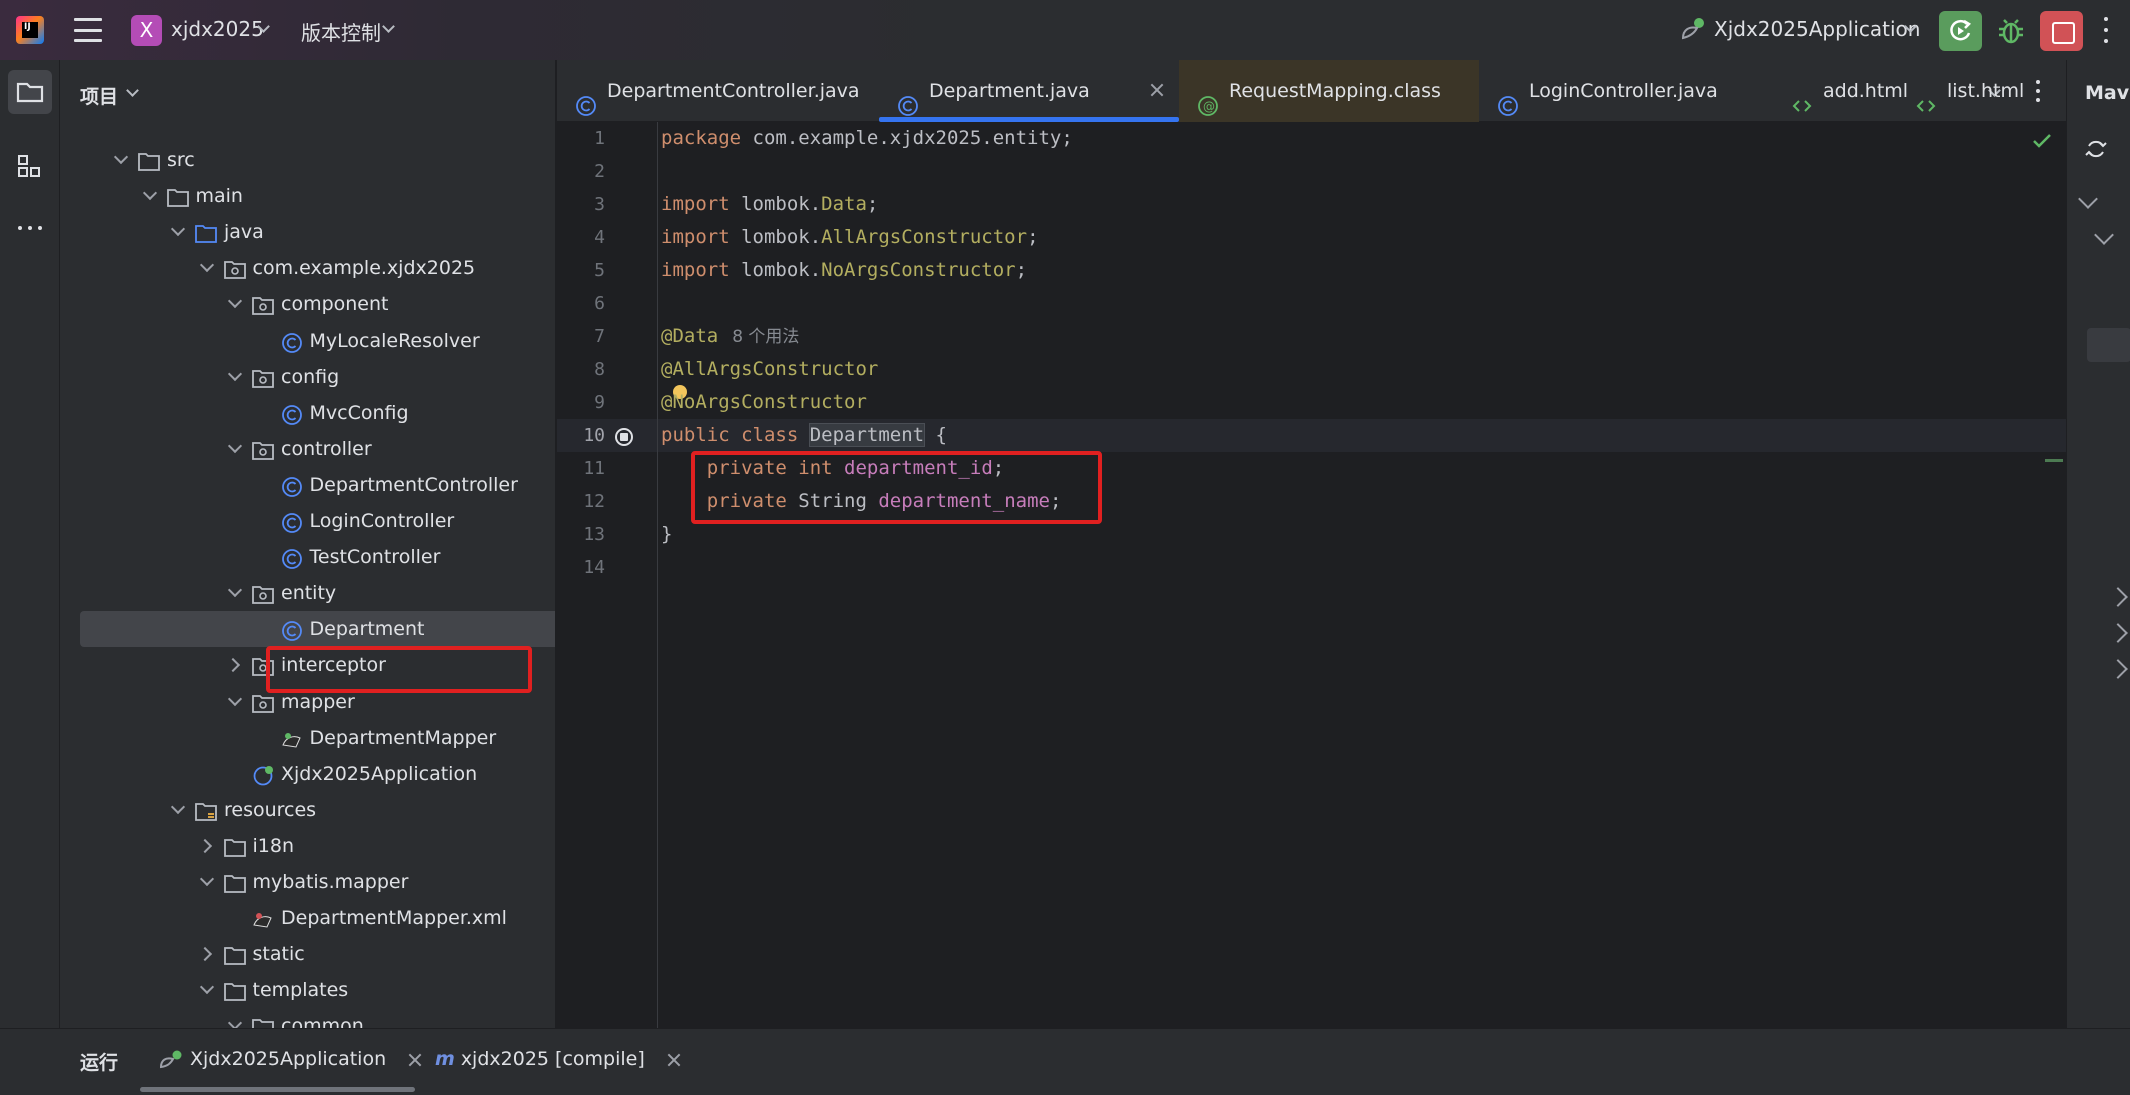  Describe the element at coordinates (341, 31) in the screenshot. I see `vcs-menu: 版本控制` at that location.